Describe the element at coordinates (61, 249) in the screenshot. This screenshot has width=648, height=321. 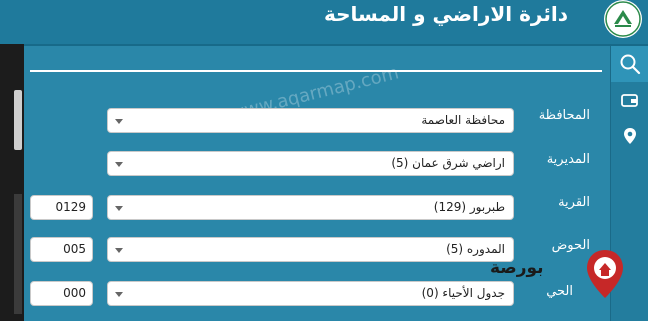
I see `basin-code-field: 005` at that location.